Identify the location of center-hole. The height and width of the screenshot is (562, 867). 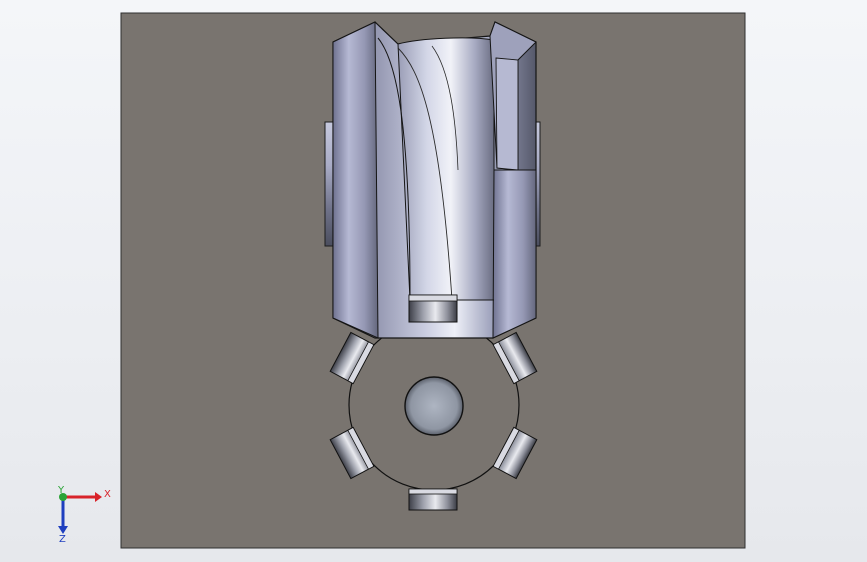
(434, 406).